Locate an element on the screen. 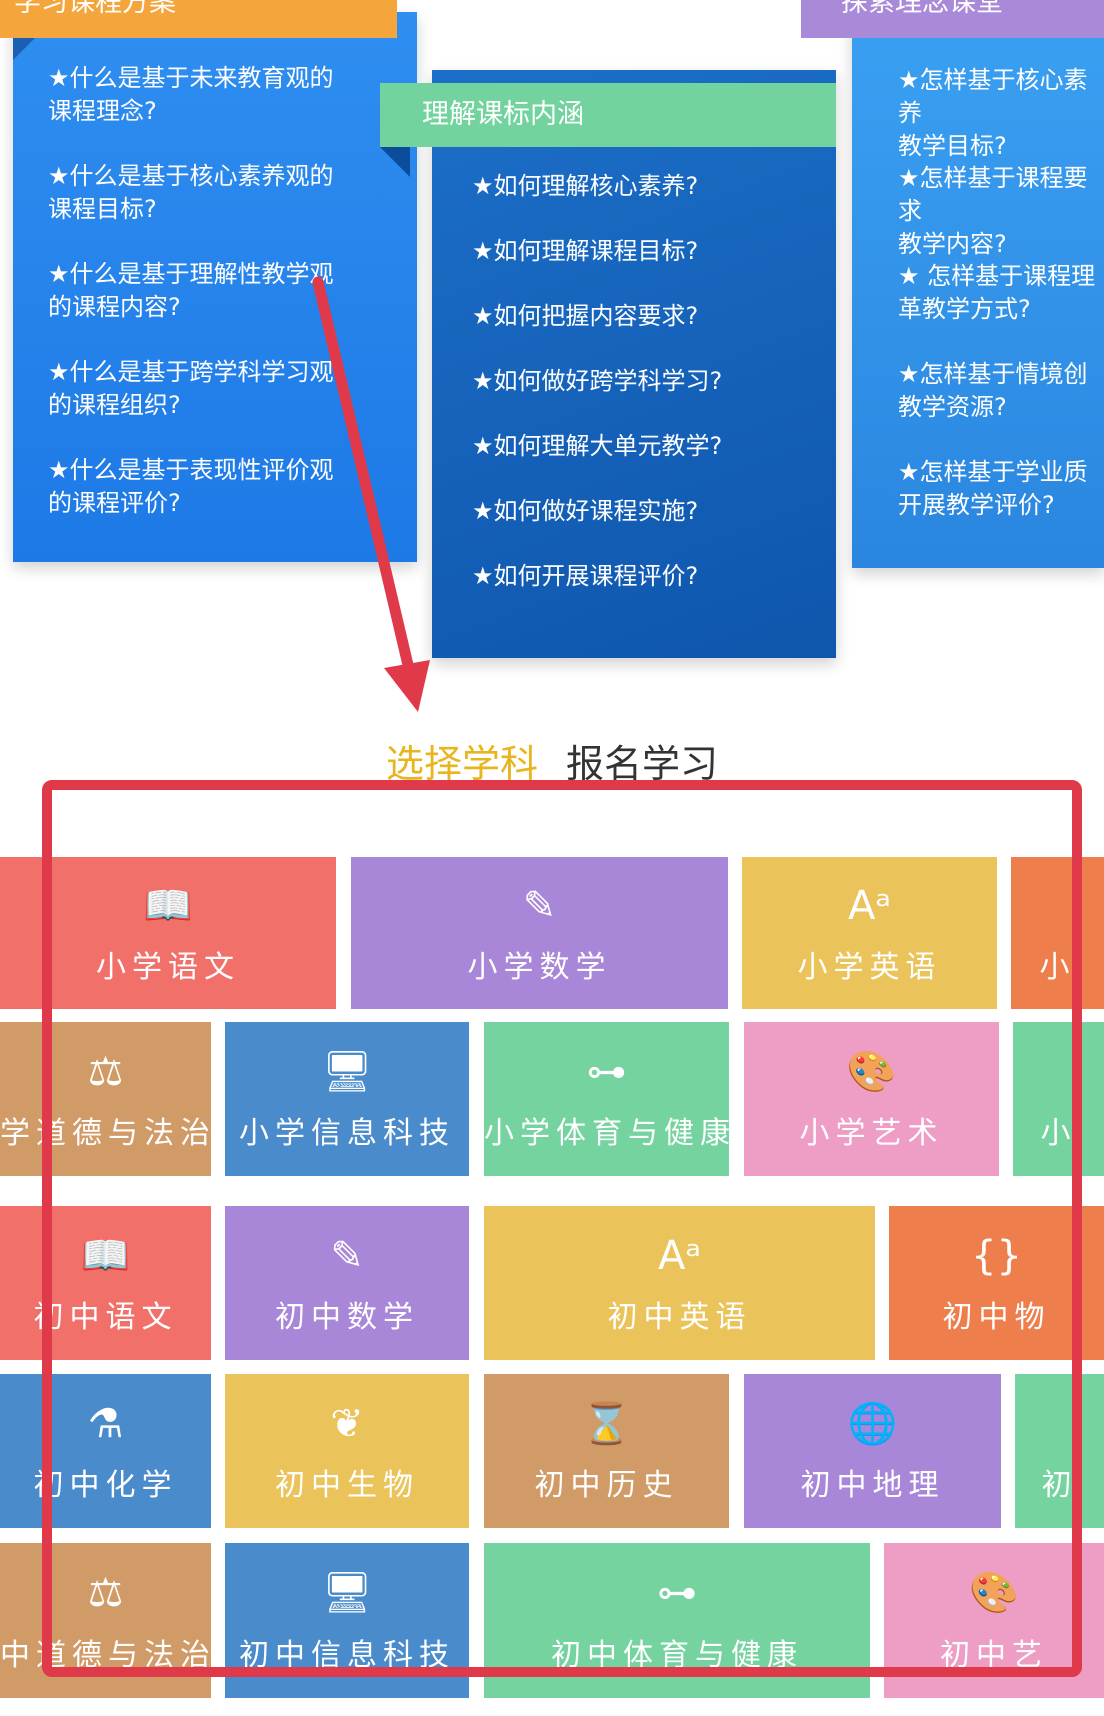  annotation-arrow is located at coordinates (371, 494).